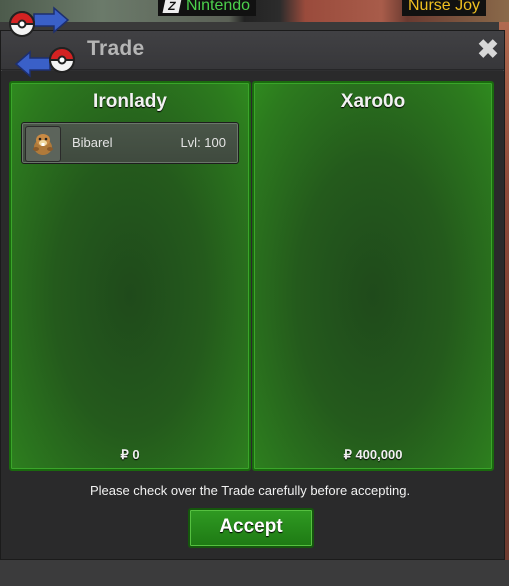 The width and height of the screenshot is (509, 586). I want to click on trade-item-slot: Bibarel Lvl: 100, so click(130, 143).